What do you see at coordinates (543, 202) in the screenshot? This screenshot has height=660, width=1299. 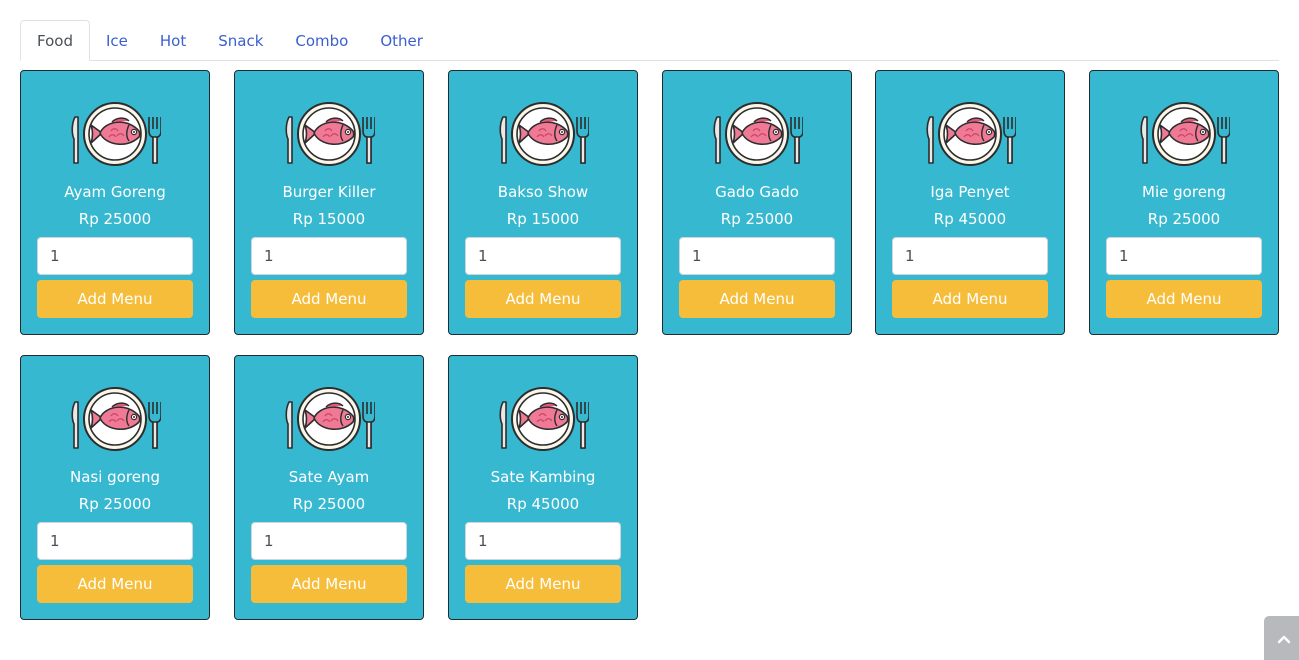 I see `menu-card-bakso-show: Bakso Show Rp 15000 Add Menu` at bounding box center [543, 202].